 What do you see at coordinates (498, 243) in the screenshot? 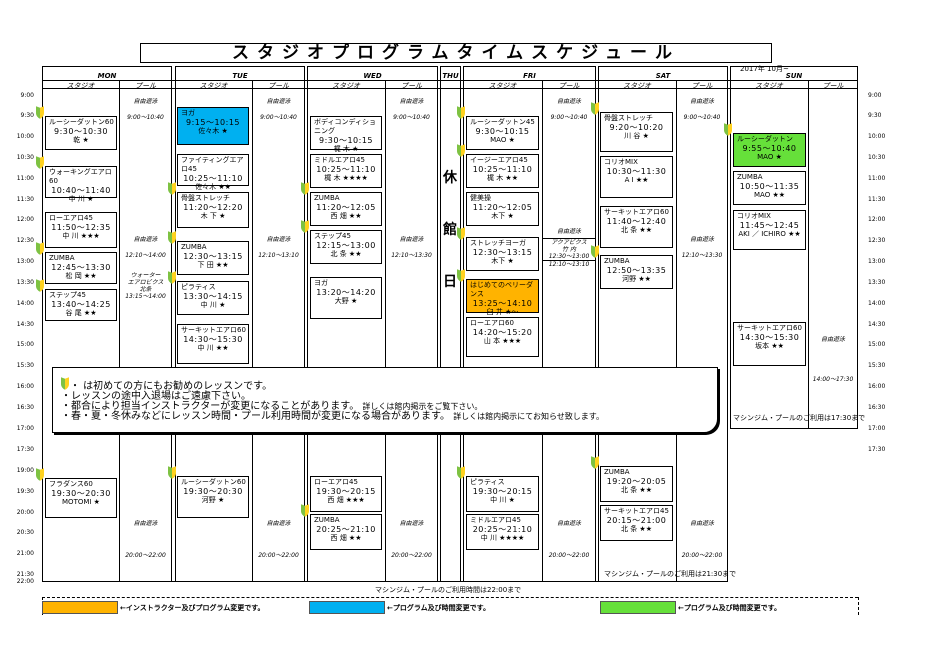
I see `class-name: ストレッチヨーガ` at bounding box center [498, 243].